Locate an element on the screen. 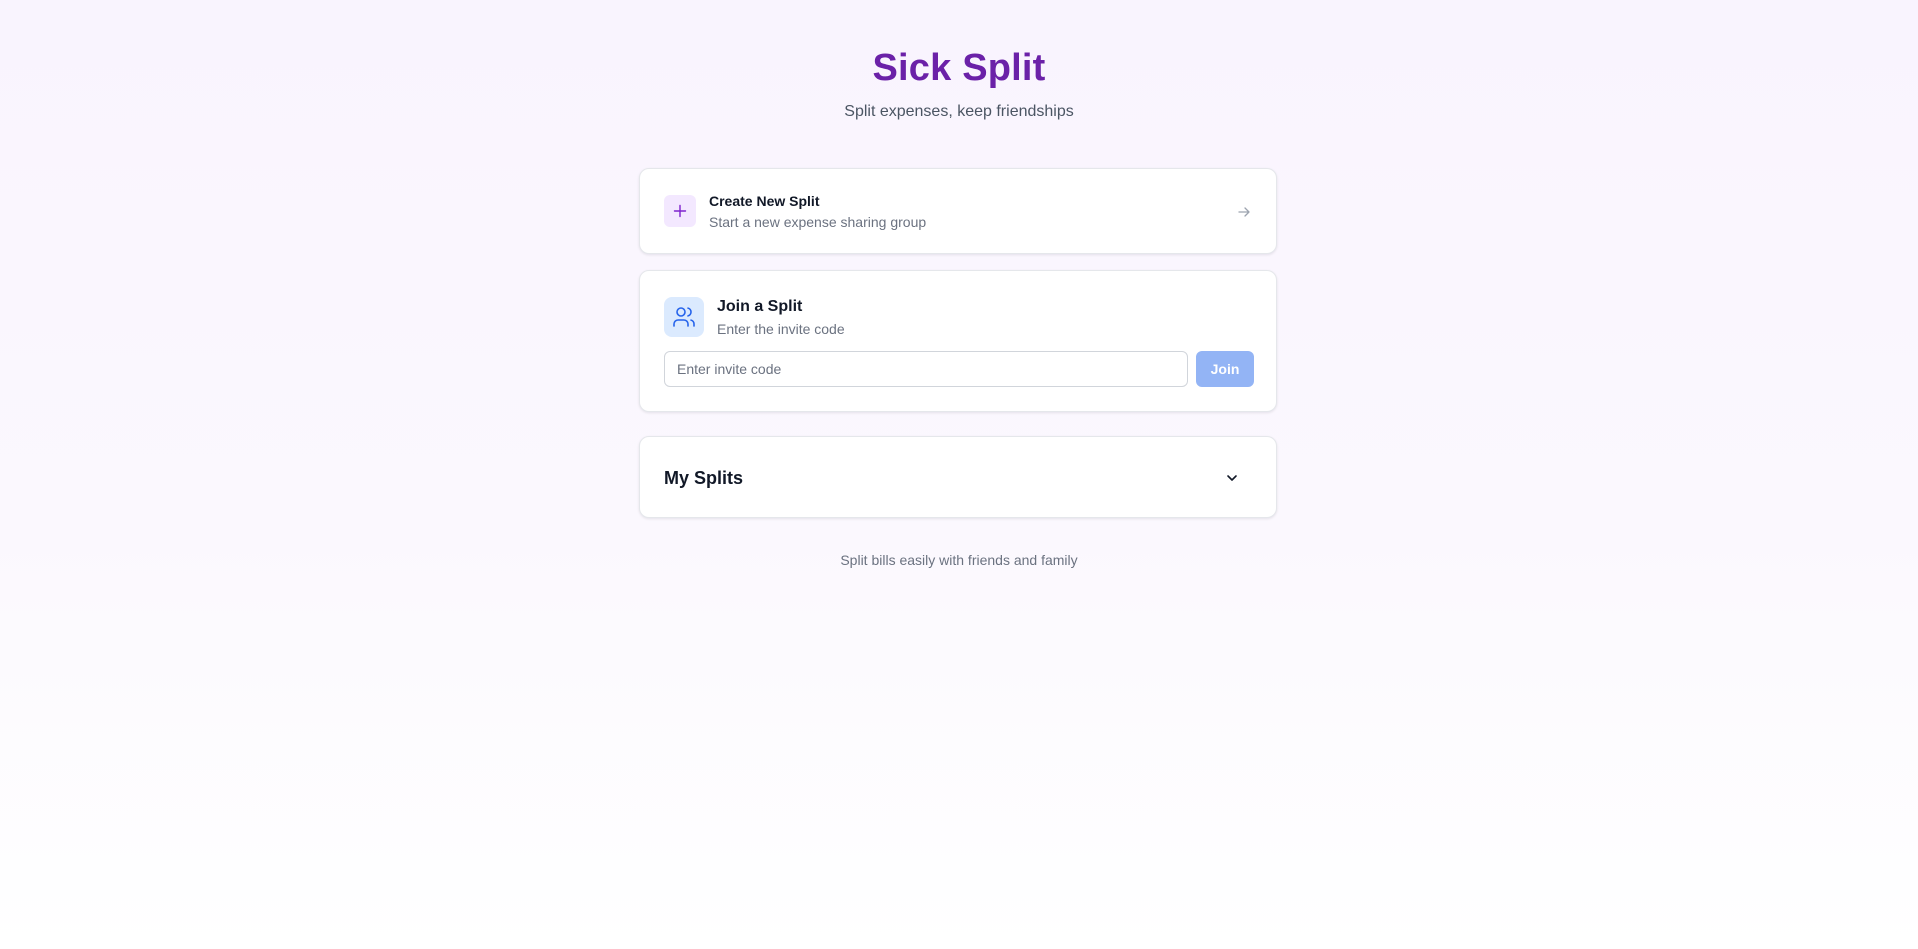 This screenshot has height=949, width=1918. invite-code-input is located at coordinates (926, 369).